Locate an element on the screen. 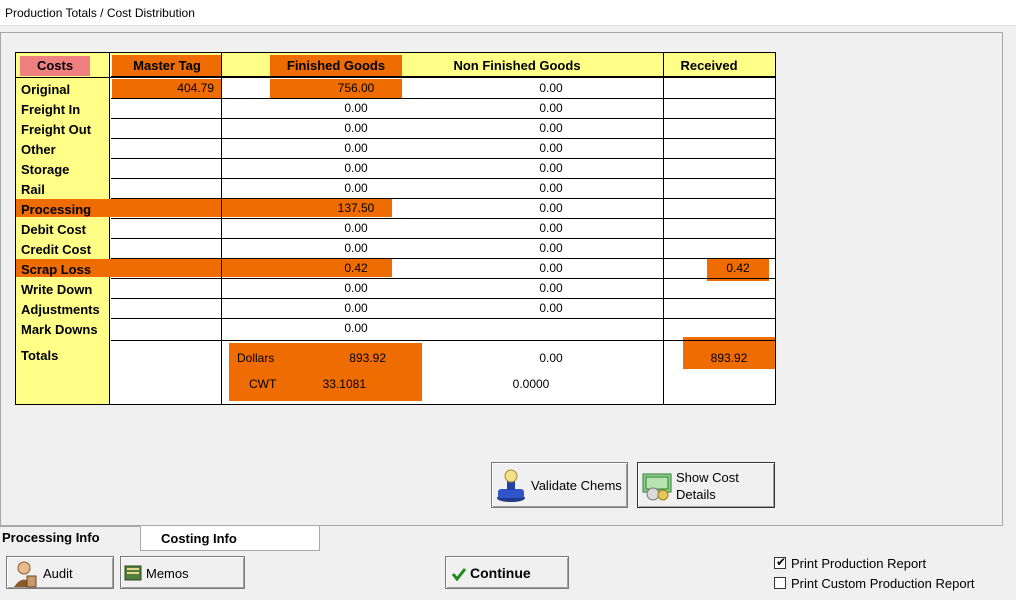 The width and height of the screenshot is (1016, 600). row-label-credit-cost: Credit Cost is located at coordinates (56, 249).